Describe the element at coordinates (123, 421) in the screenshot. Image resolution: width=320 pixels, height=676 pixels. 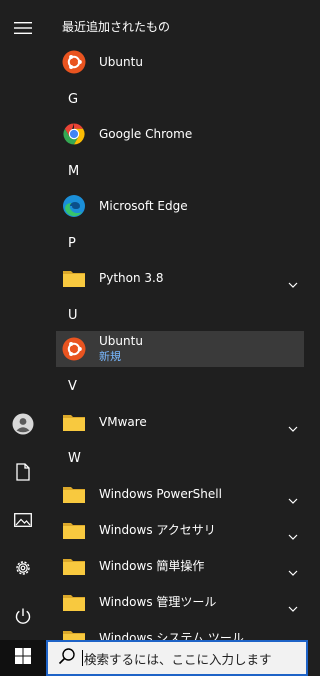
I see `app-label: VMware` at that location.